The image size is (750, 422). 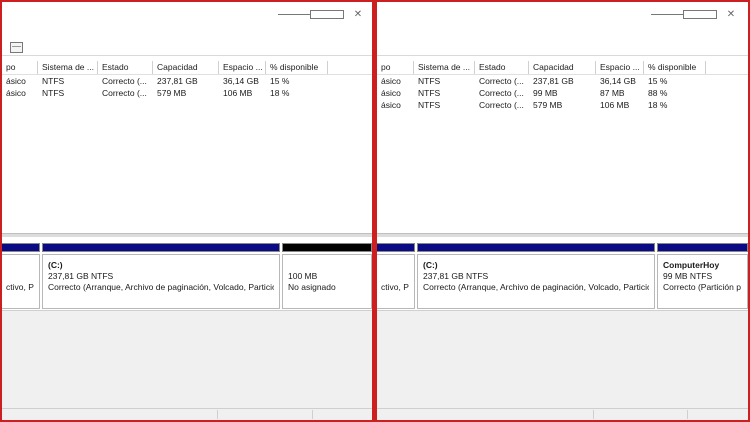 I want to click on partition-details: ctivo, Par, so click(x=21, y=281).